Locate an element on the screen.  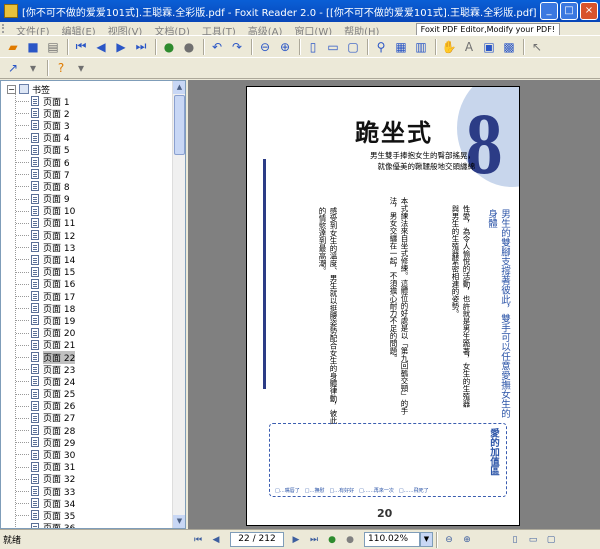
print-icon: ▤ is located at coordinates (53, 47).